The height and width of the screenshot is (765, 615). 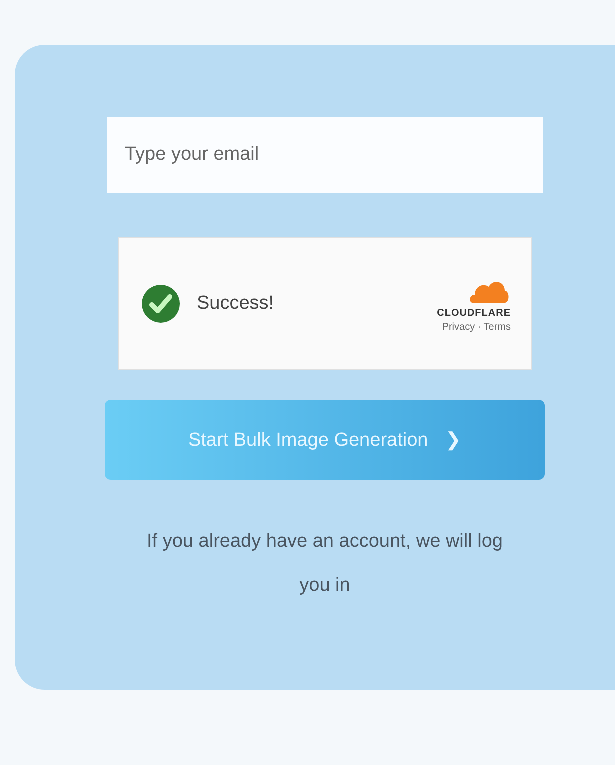 What do you see at coordinates (325, 155) in the screenshot?
I see `email-field: Type your email` at bounding box center [325, 155].